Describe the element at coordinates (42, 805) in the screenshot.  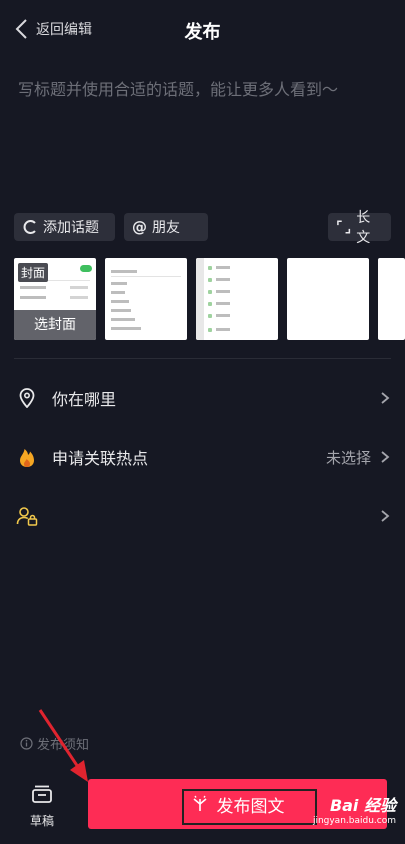
I see `draft-button: 草稿` at that location.